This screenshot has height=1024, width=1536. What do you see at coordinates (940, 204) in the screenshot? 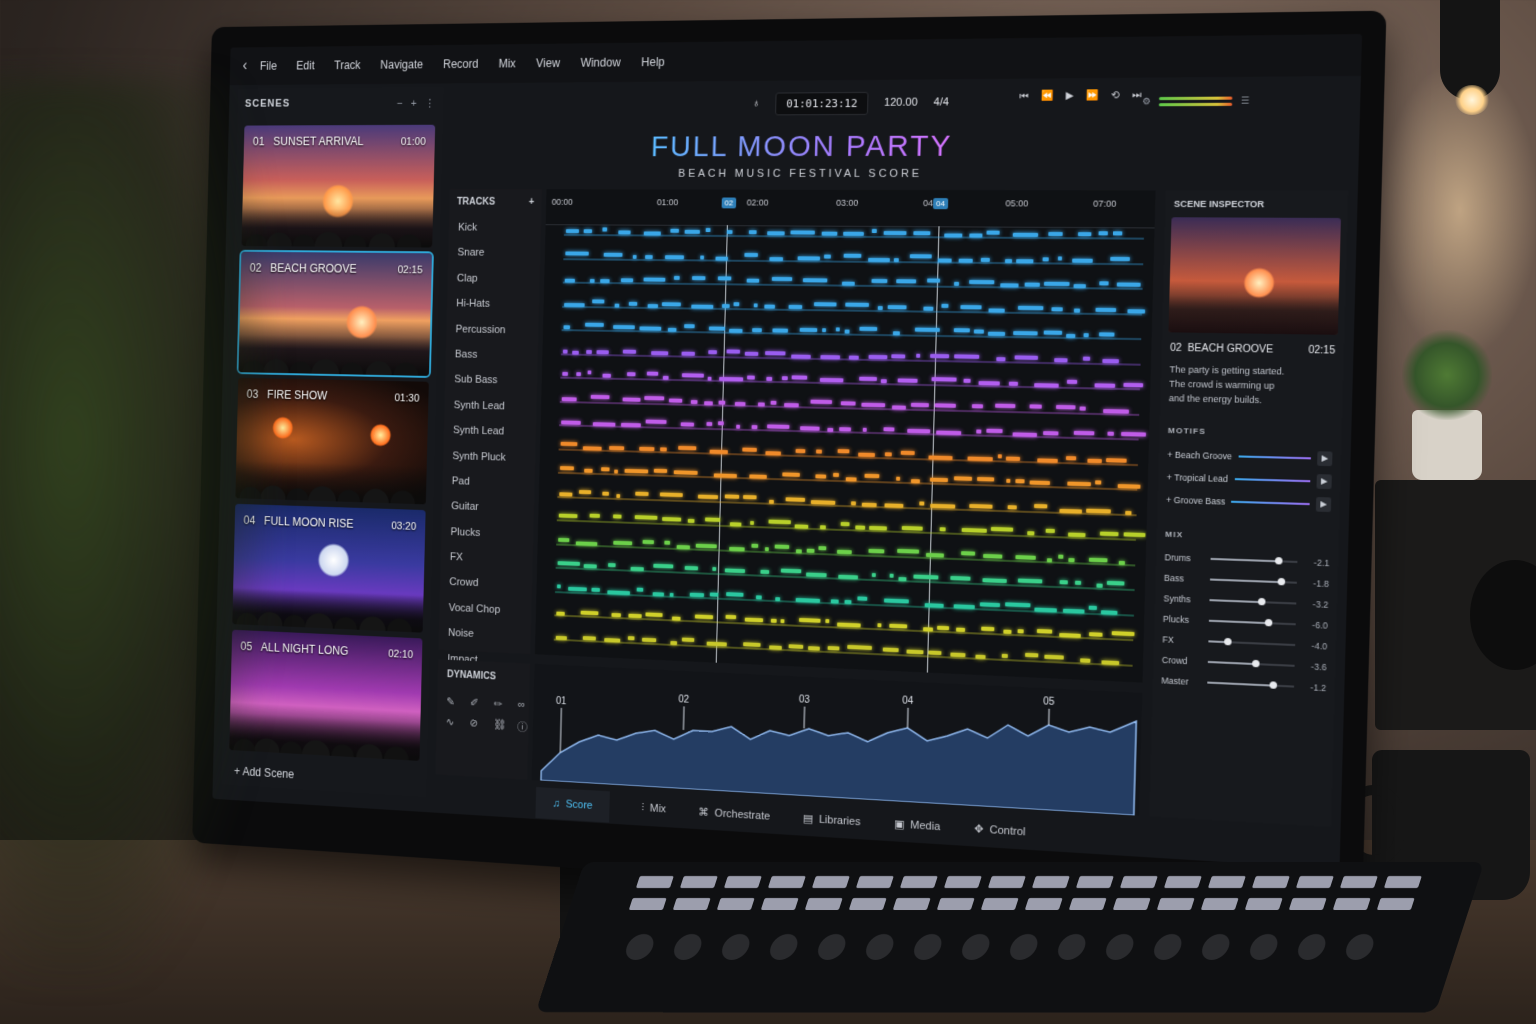
I see `scene-marker-04: 04` at bounding box center [940, 204].